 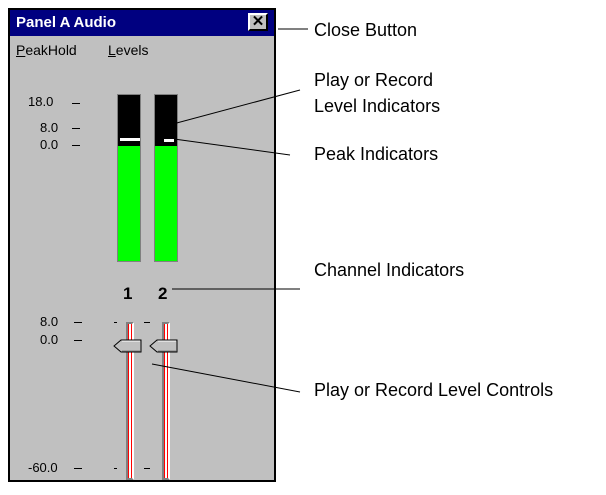 What do you see at coordinates (229, 109) in the screenshot?
I see `callout-level-indicators` at bounding box center [229, 109].